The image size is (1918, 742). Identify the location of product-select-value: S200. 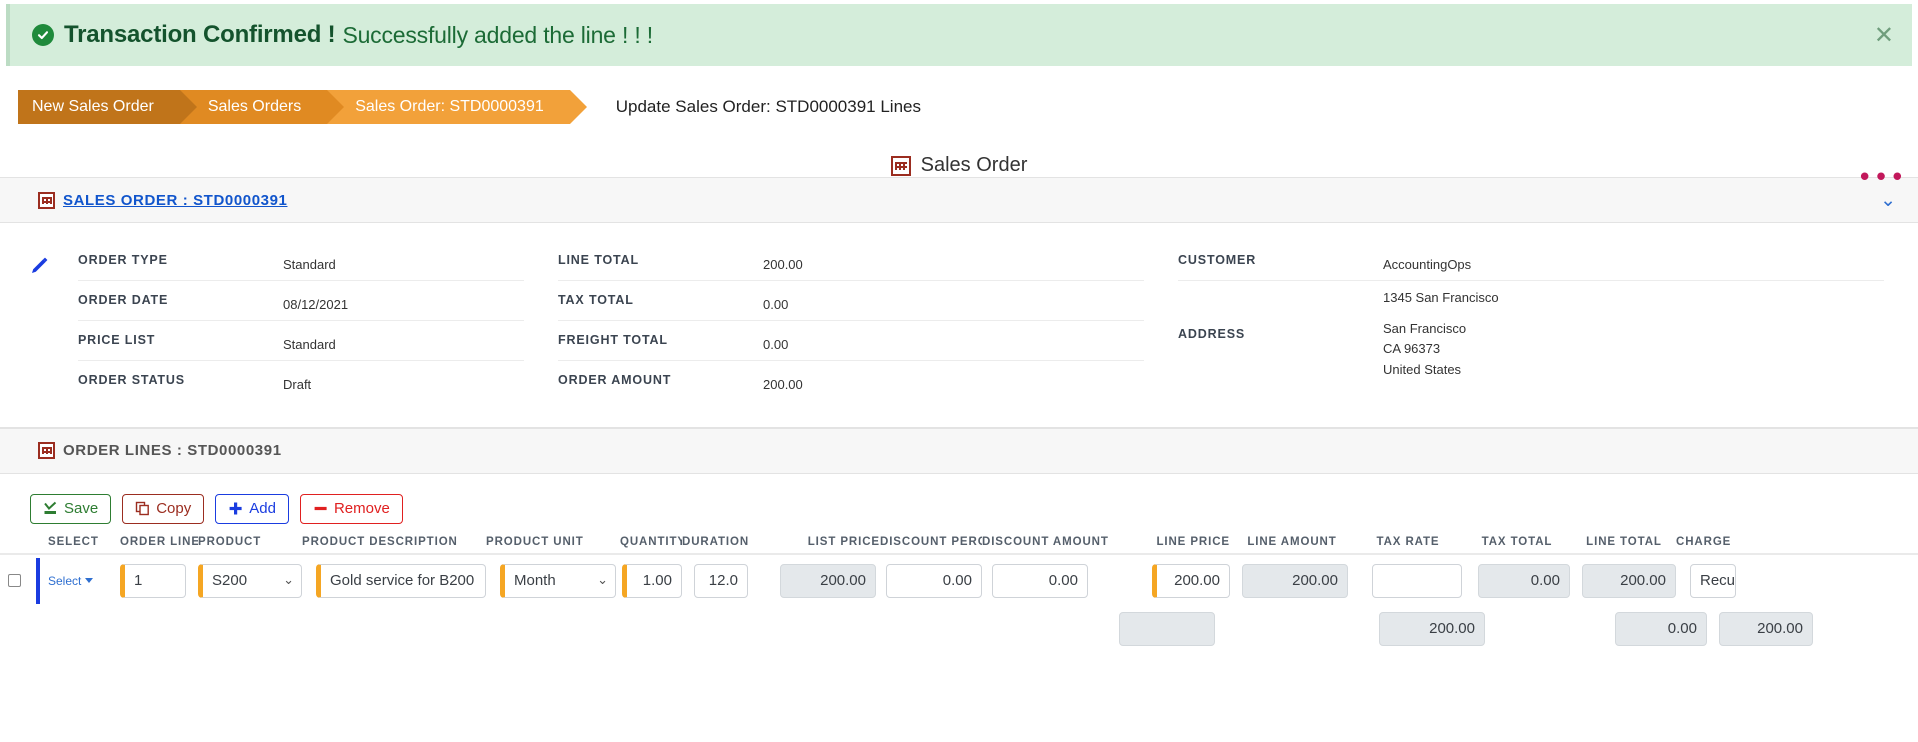
(230, 581).